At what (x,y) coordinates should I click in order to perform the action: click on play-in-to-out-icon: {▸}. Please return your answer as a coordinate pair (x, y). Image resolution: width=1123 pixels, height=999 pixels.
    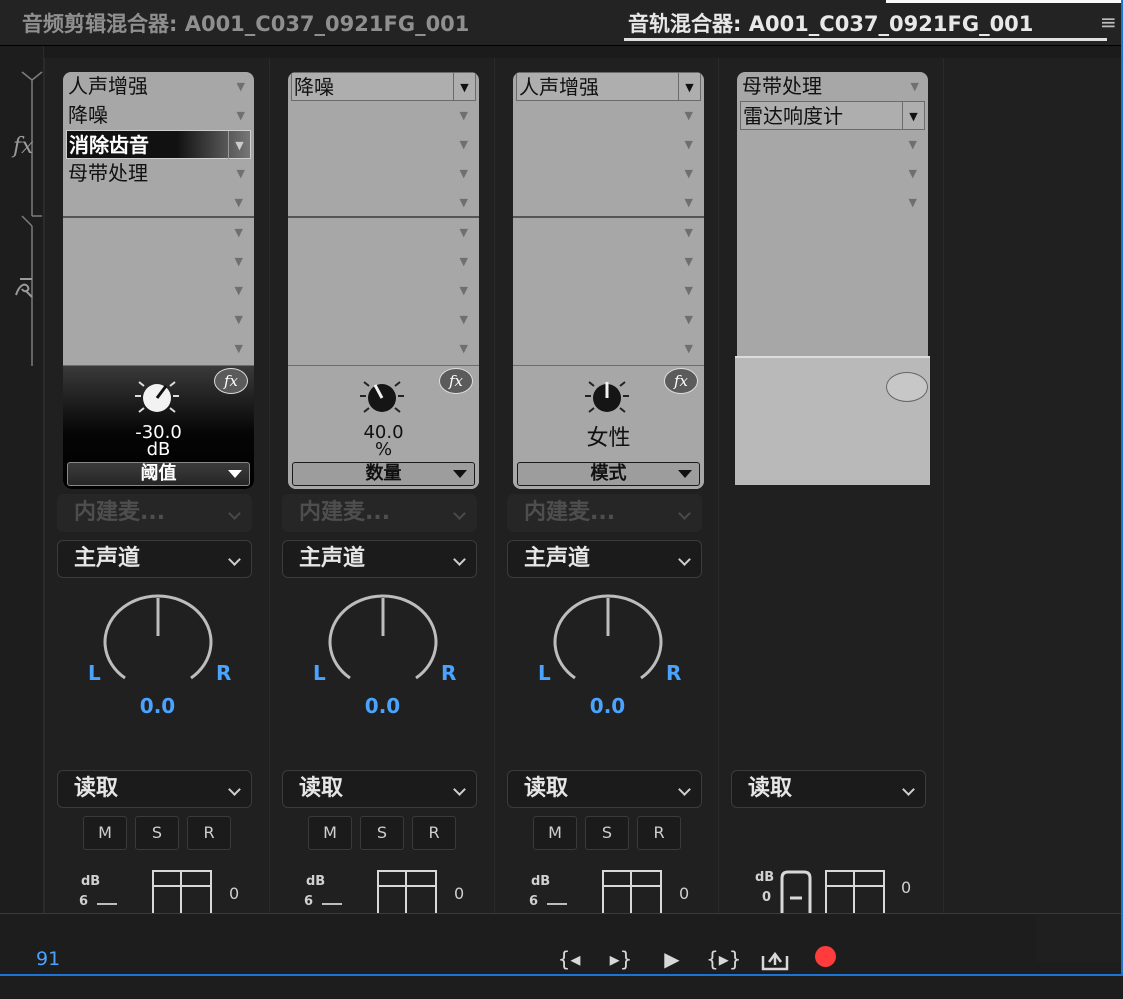
    Looking at the image, I should click on (724, 959).